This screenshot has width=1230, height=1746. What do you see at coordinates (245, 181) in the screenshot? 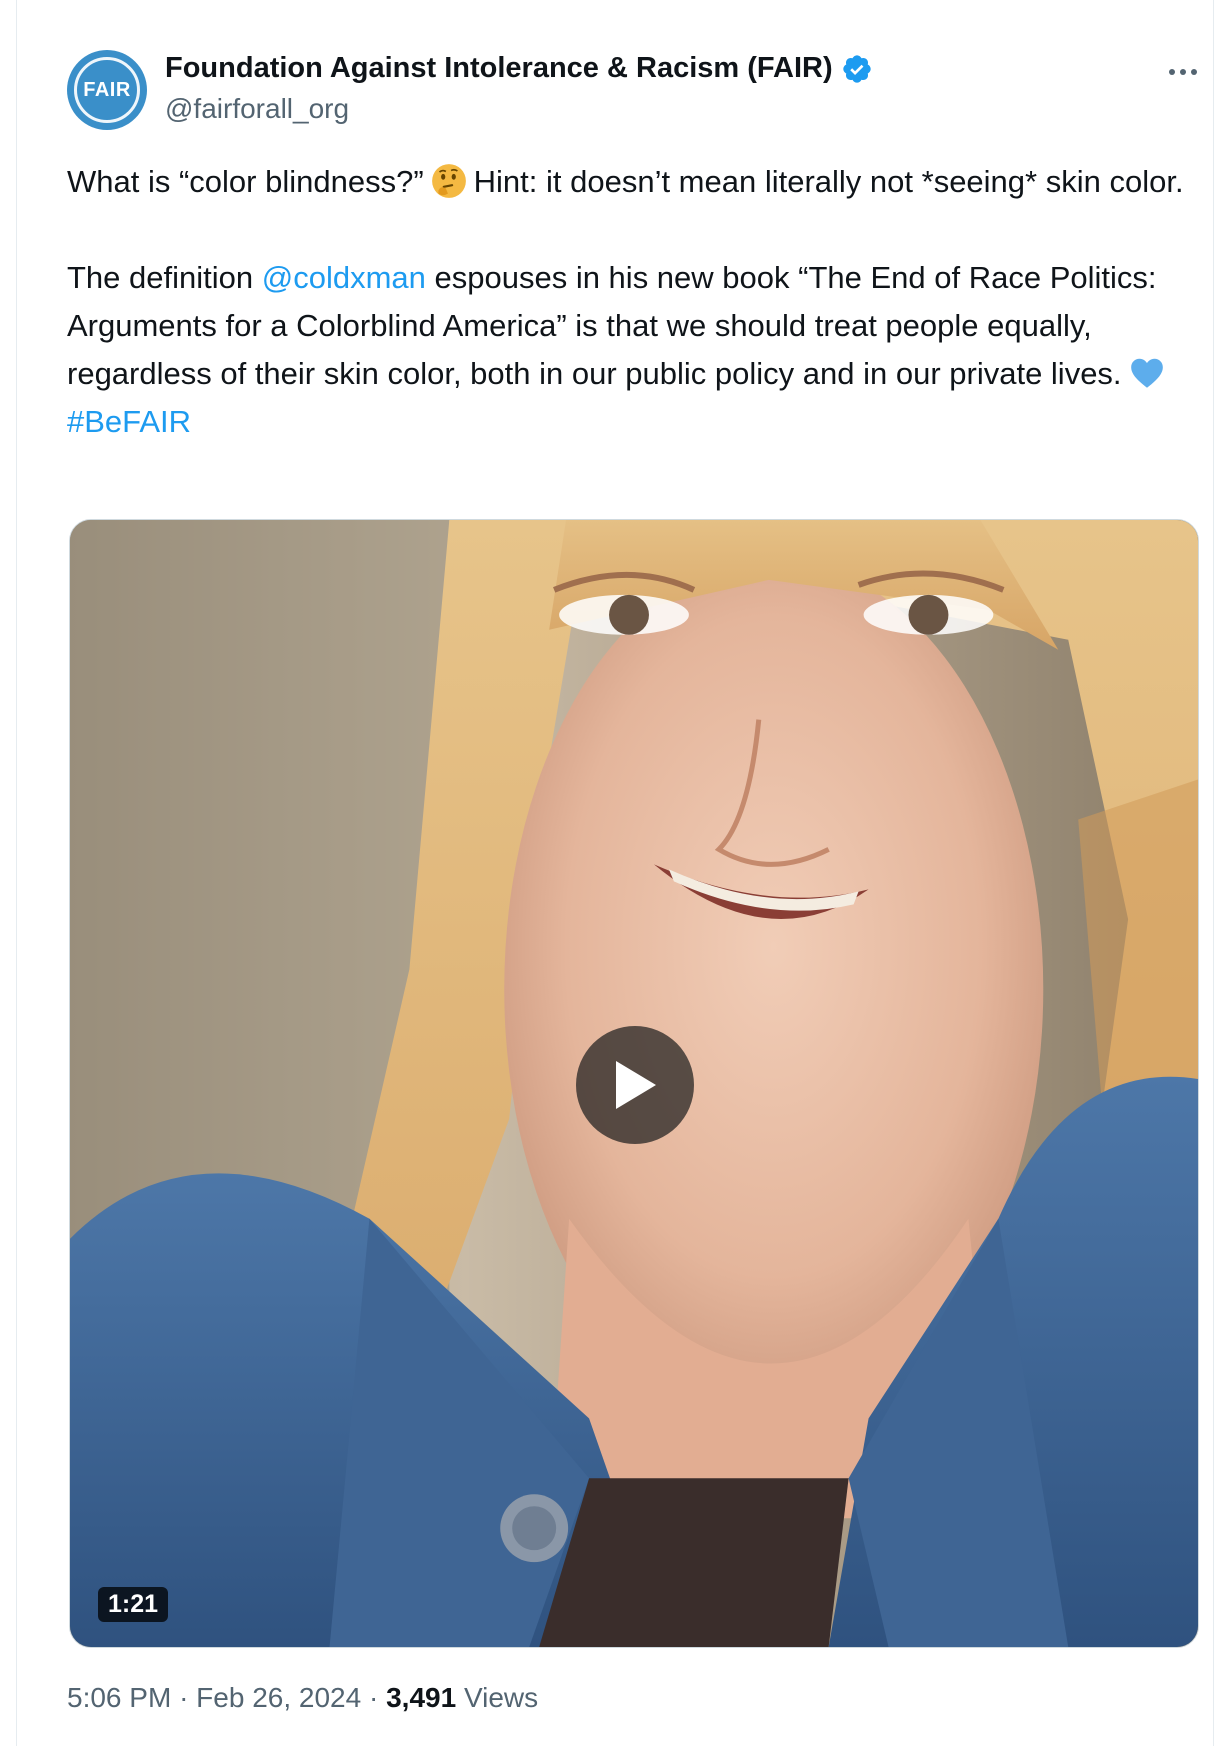
I see `tweet-text-segment: What is “color blindness?”` at bounding box center [245, 181].